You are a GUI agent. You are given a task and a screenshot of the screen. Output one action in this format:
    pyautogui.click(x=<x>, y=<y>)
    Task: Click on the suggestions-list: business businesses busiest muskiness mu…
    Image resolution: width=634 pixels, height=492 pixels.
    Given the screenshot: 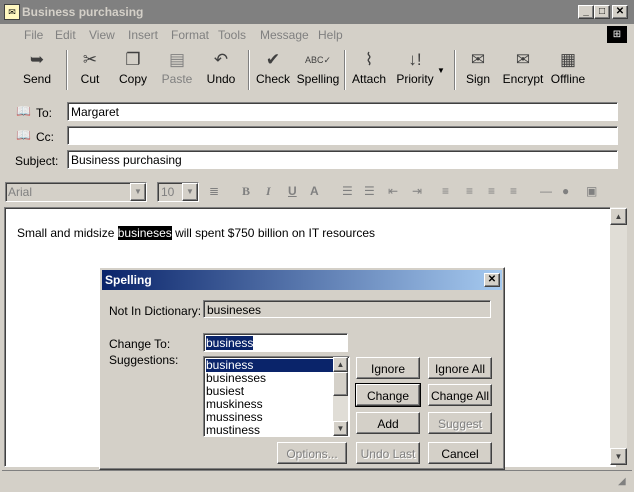 What is the action you would take?
    pyautogui.click(x=276, y=396)
    